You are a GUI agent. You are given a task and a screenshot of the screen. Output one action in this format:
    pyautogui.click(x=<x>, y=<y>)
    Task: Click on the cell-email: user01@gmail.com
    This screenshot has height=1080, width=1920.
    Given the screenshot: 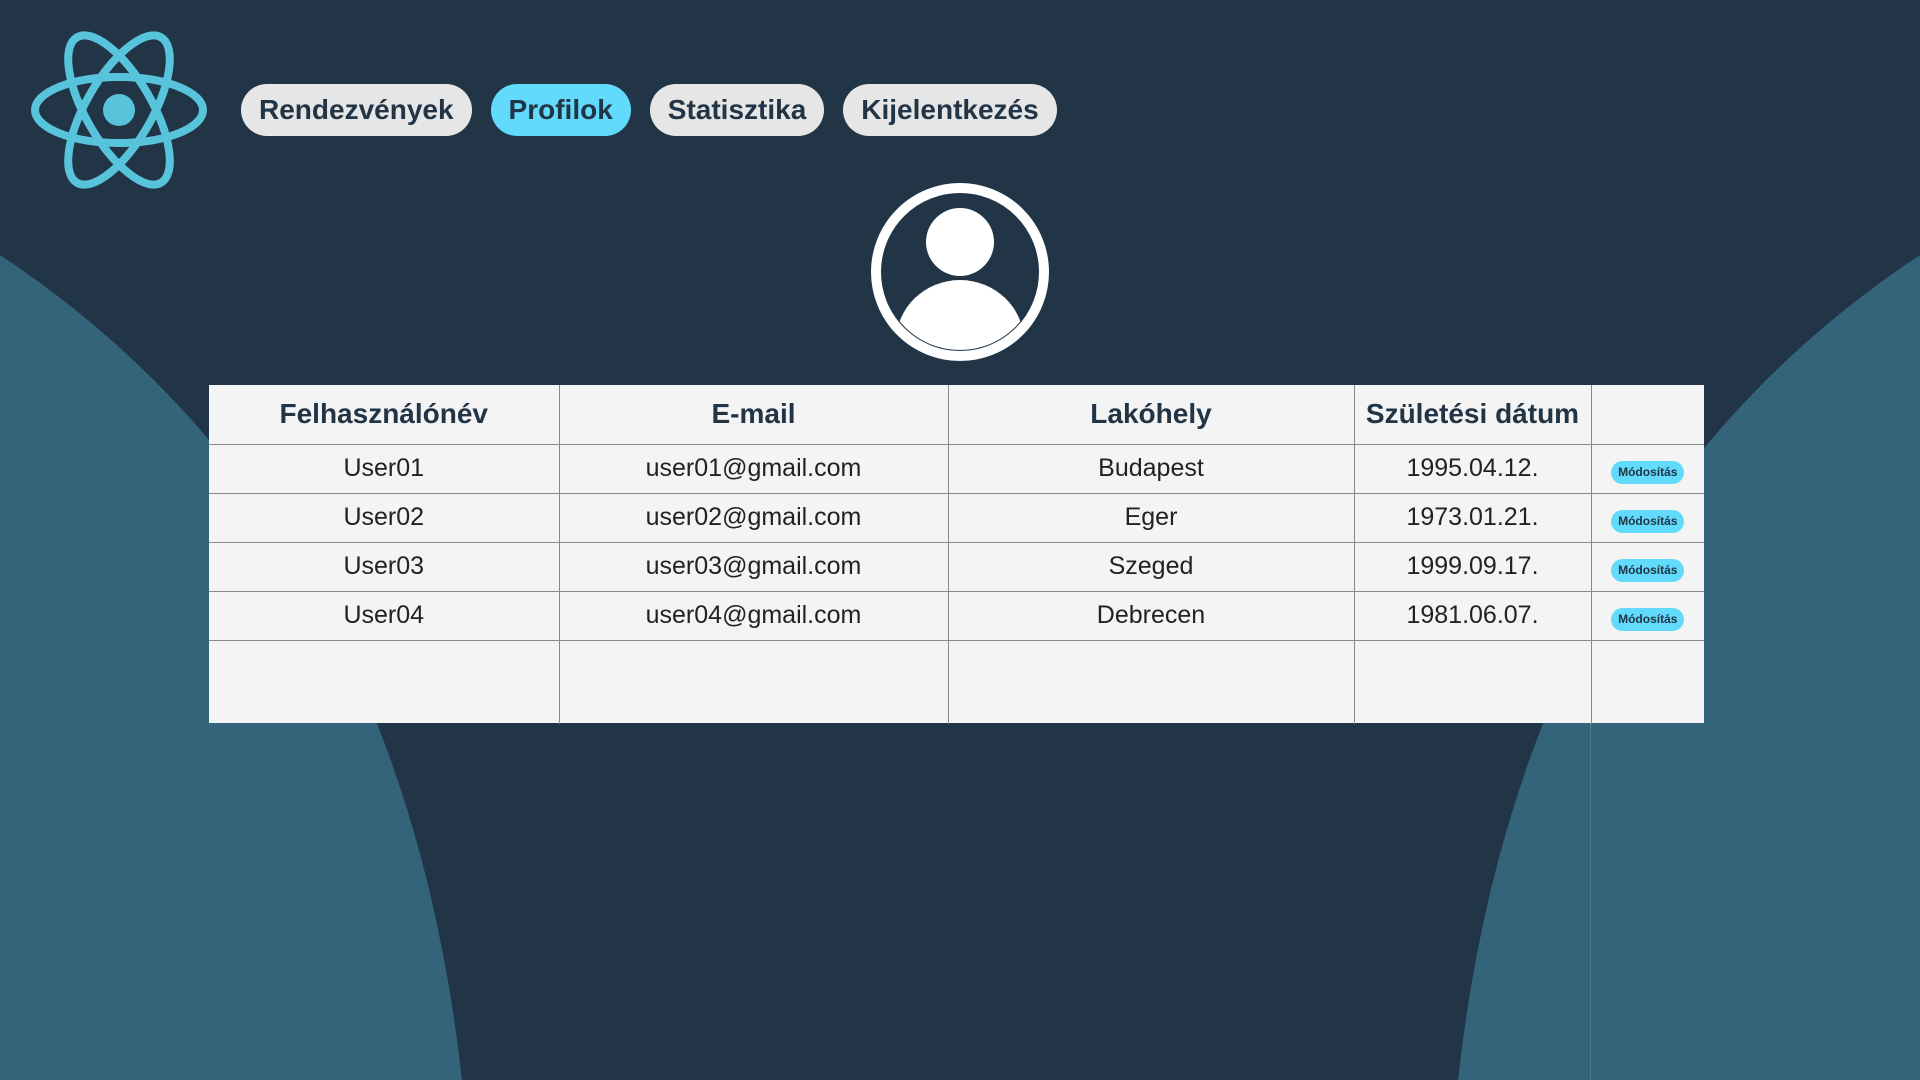 What is the action you would take?
    pyautogui.click(x=753, y=468)
    